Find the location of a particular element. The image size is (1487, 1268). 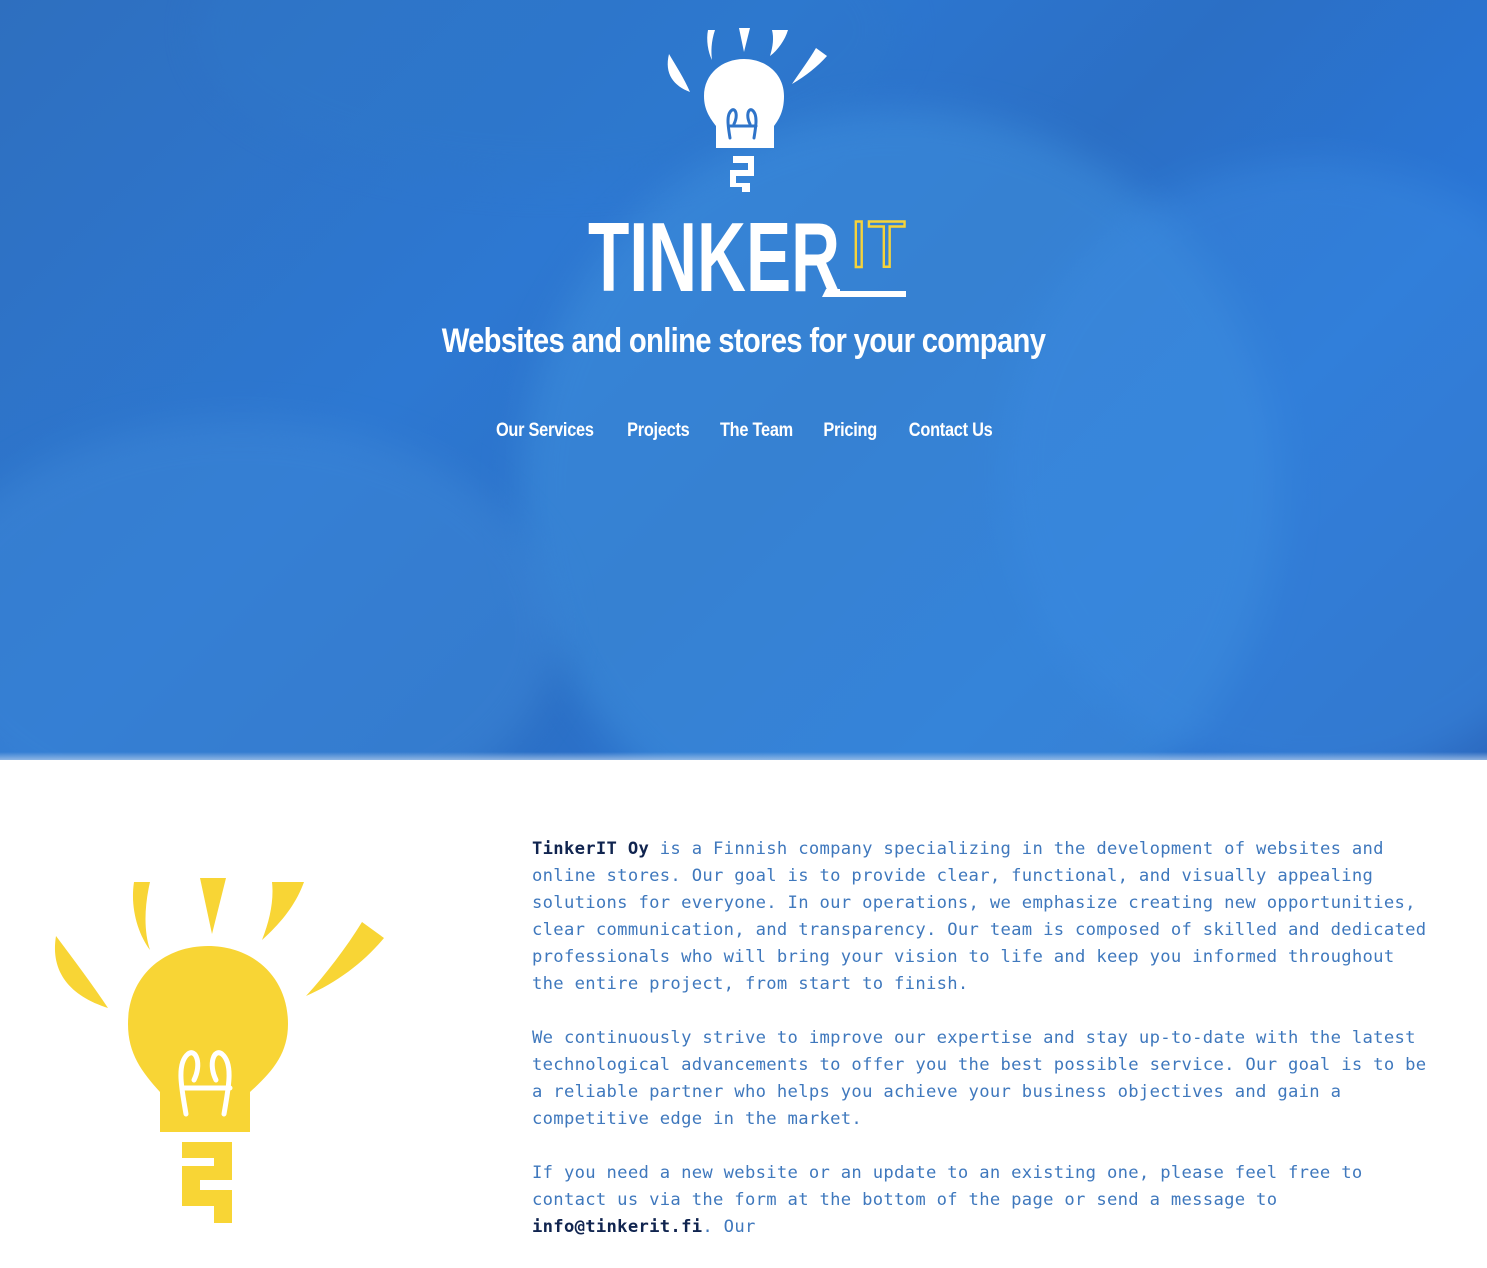

nav-the-team: The Team is located at coordinates (756, 431).